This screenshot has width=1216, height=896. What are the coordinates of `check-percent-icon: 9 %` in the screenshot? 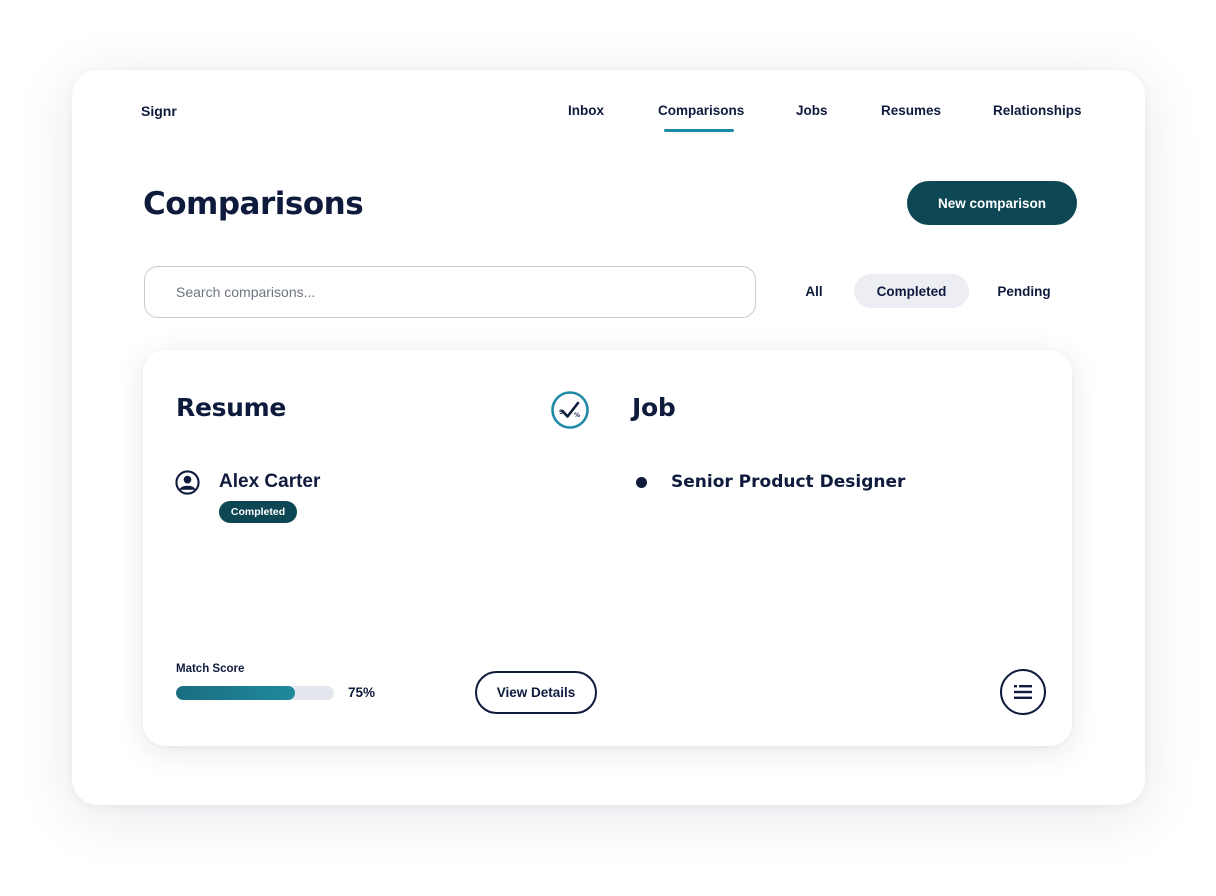 It's located at (570, 410).